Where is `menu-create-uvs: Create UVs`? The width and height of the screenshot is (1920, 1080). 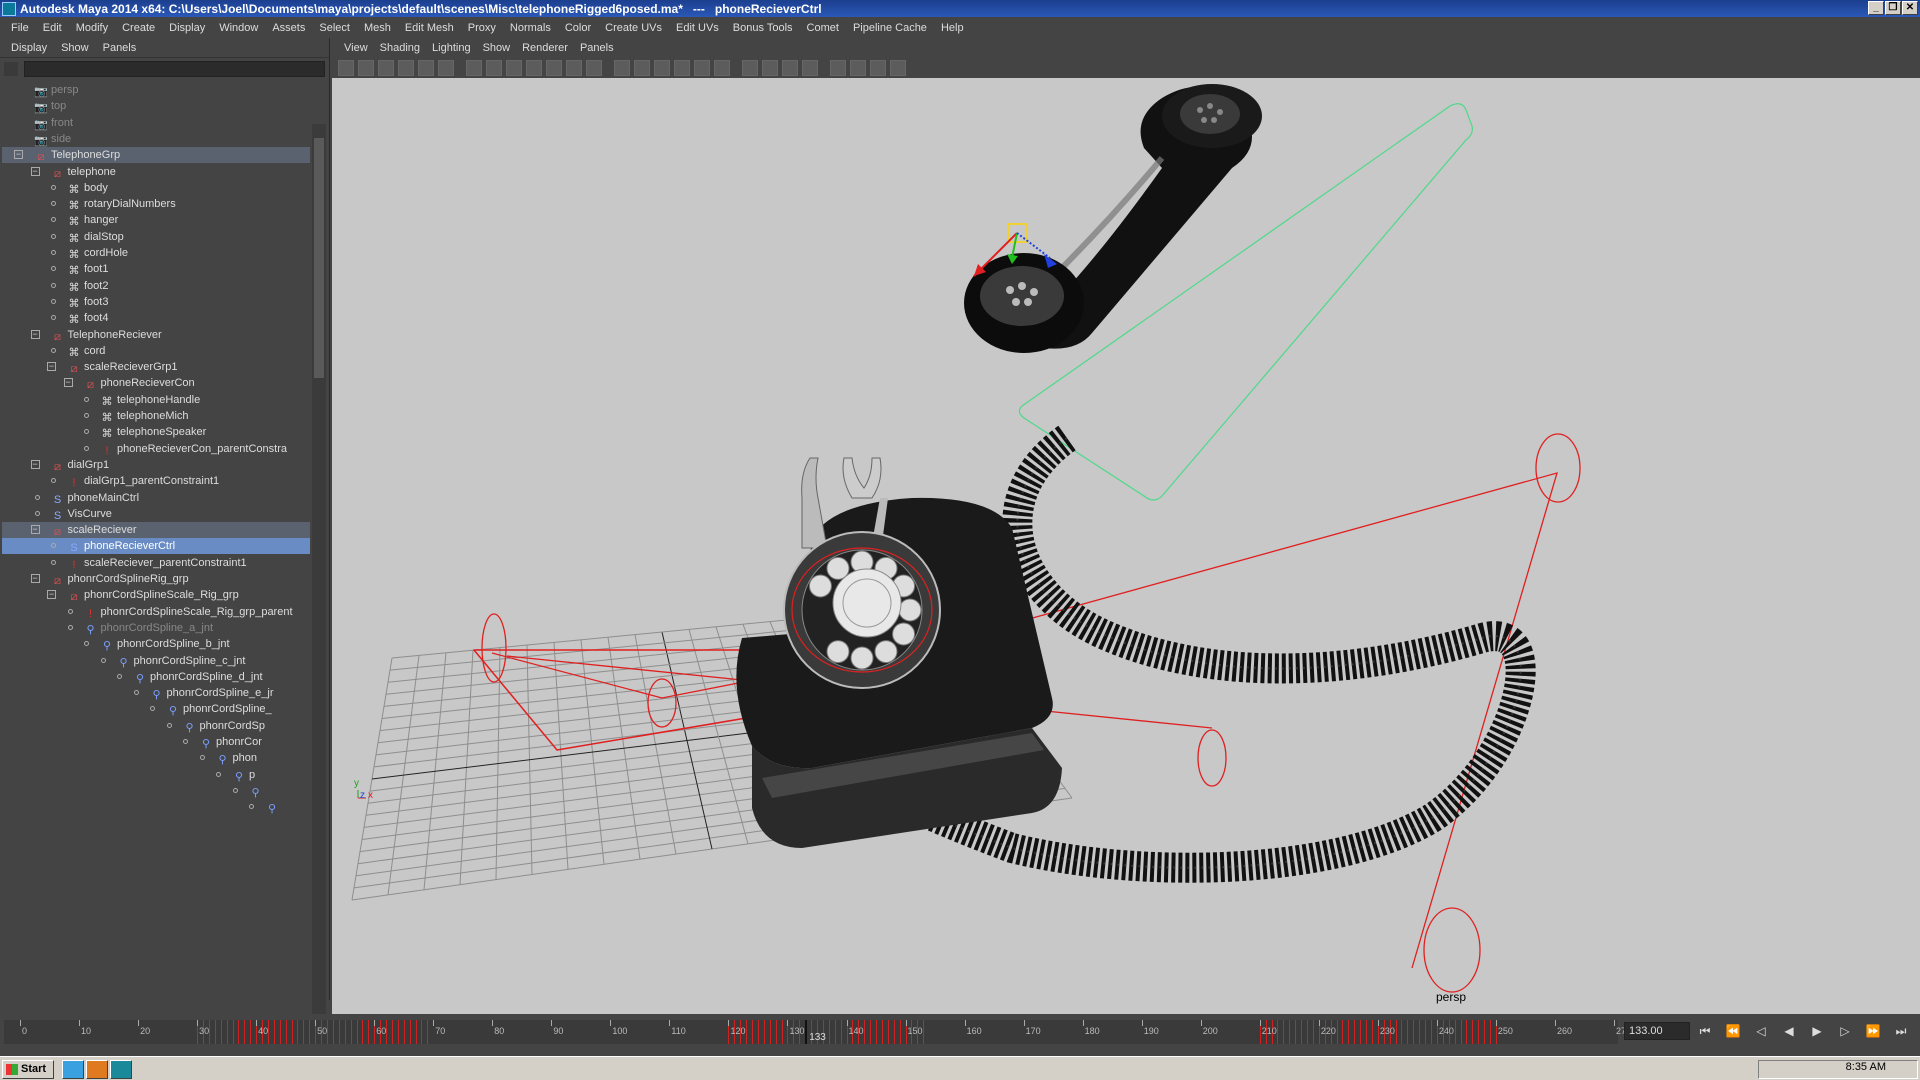
menu-create-uvs: Create UVs is located at coordinates (633, 28).